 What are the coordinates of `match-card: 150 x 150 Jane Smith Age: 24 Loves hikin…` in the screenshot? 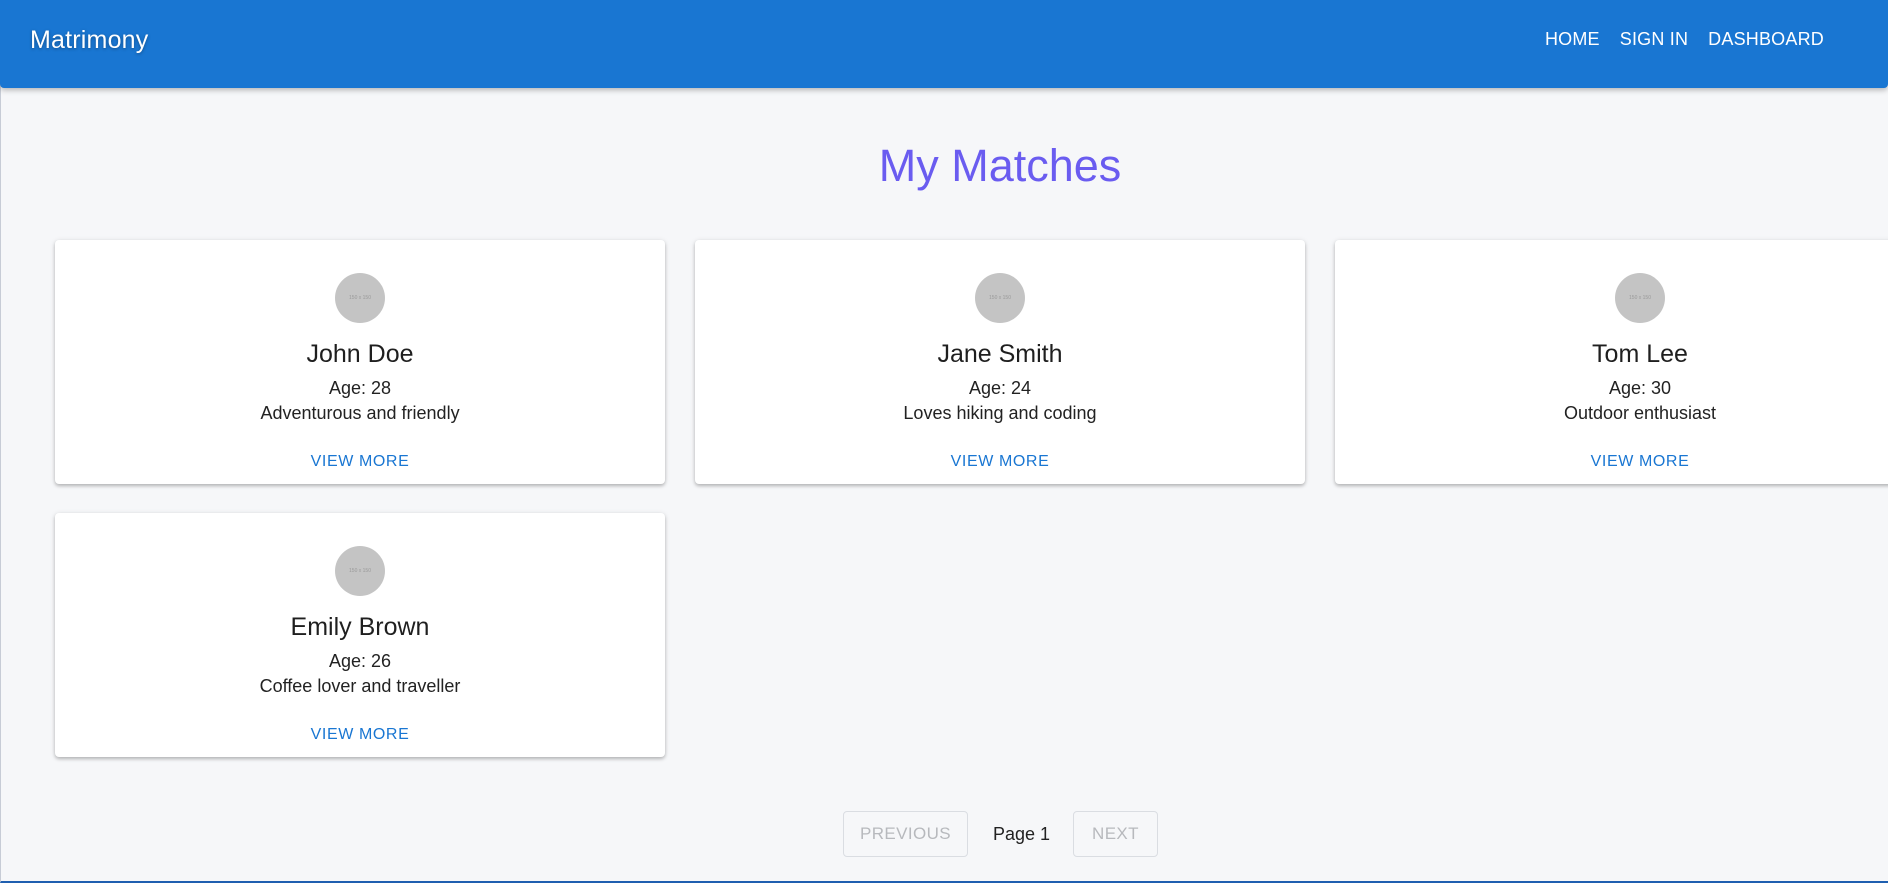 It's located at (1000, 362).